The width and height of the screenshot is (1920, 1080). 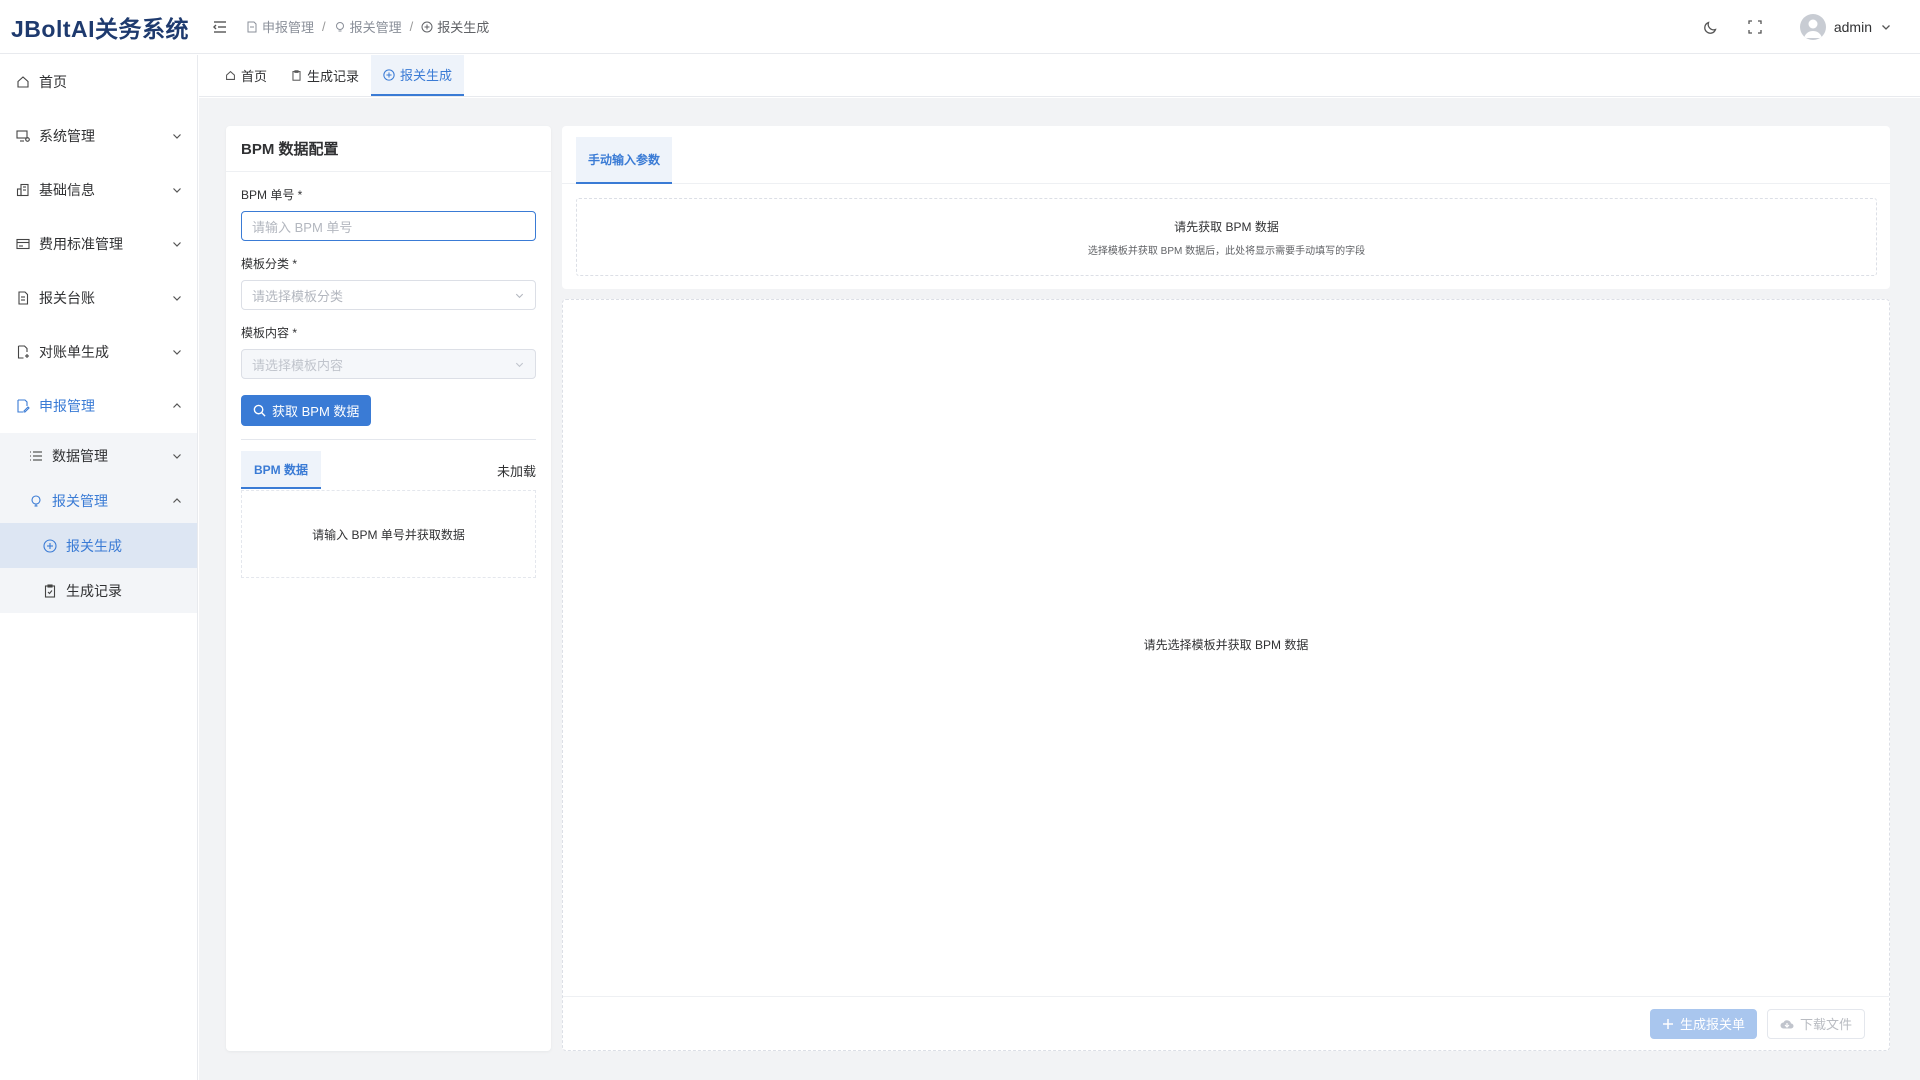 What do you see at coordinates (100, 28) in the screenshot?
I see `app-logo: JBoltAI关务系统` at bounding box center [100, 28].